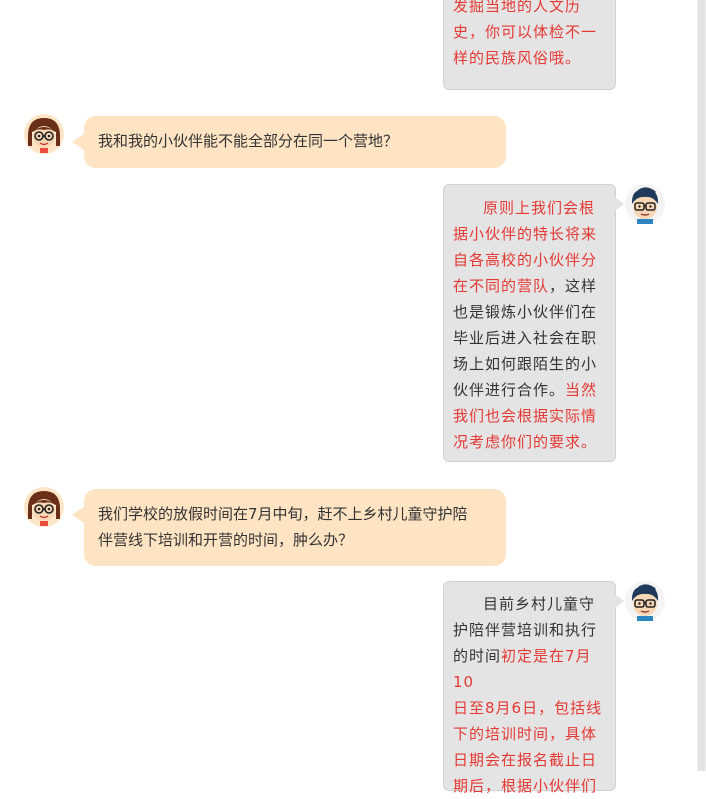 The width and height of the screenshot is (706, 799). I want to click on message-line: 日期会在报名截止日, so click(525, 760).